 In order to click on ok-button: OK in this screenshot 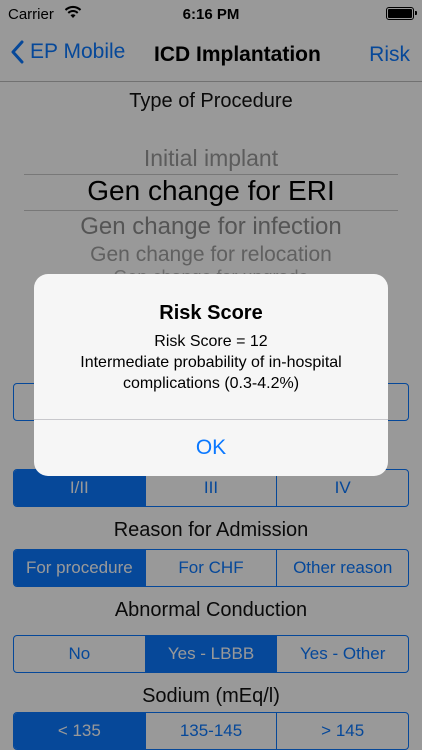, I will do `click(211, 448)`.